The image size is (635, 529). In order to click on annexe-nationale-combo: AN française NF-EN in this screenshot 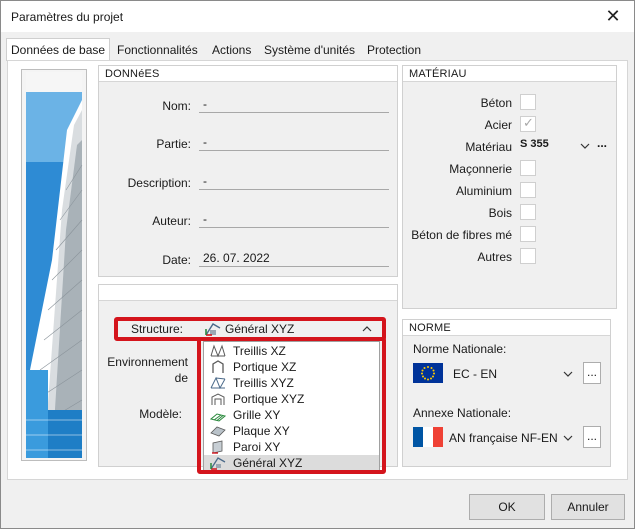, I will do `click(495, 437)`.